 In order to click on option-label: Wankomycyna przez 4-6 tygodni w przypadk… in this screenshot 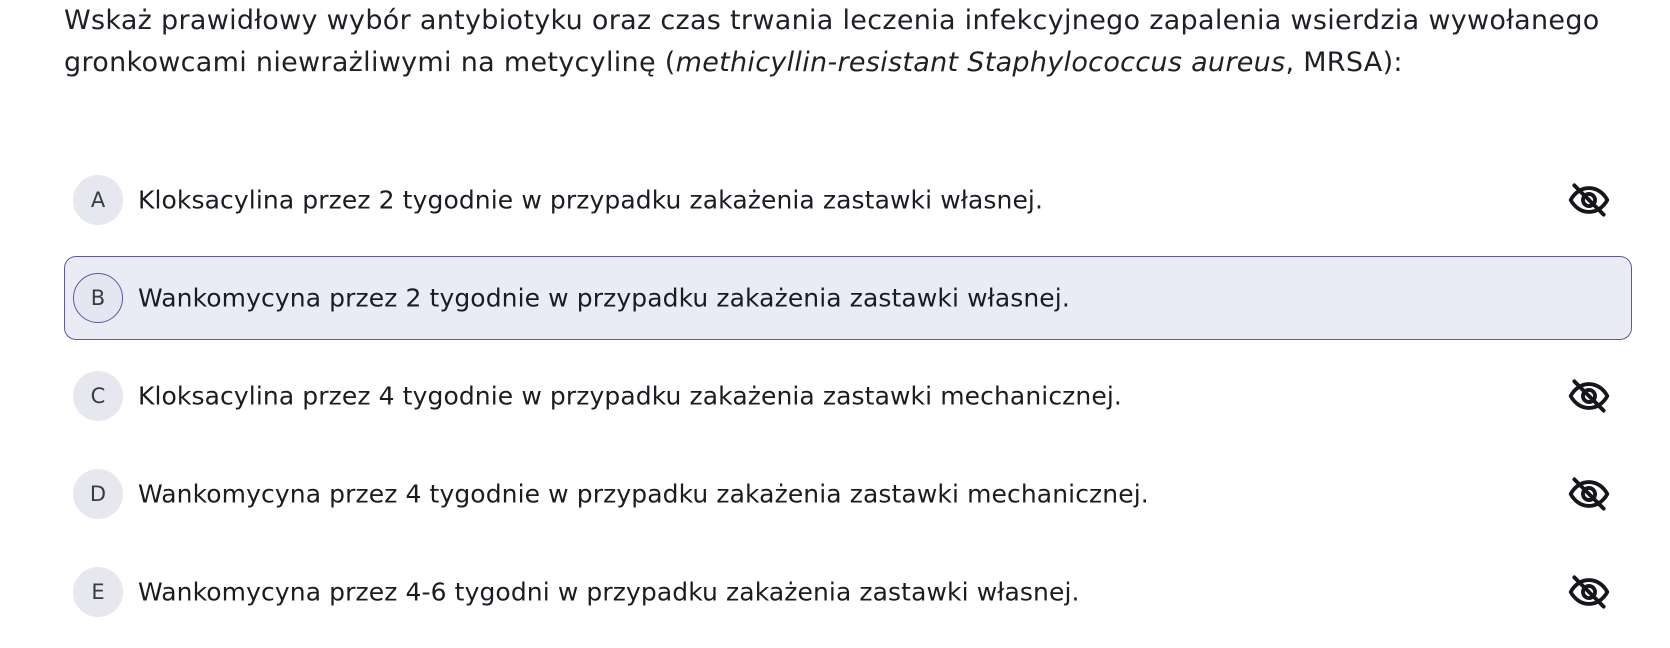, I will do `click(609, 592)`.